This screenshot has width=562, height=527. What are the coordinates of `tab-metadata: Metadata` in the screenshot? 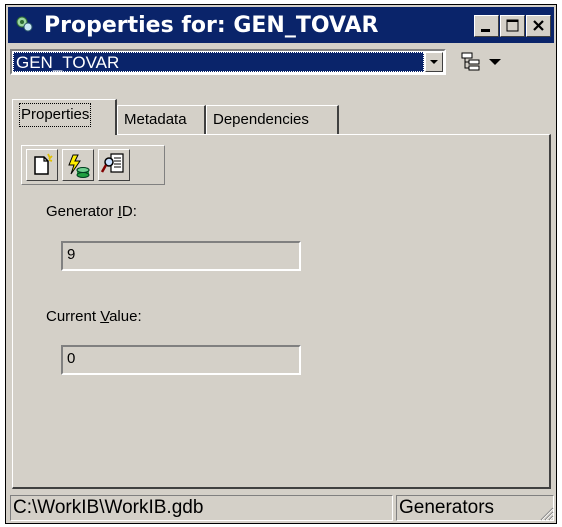 It's located at (161, 119).